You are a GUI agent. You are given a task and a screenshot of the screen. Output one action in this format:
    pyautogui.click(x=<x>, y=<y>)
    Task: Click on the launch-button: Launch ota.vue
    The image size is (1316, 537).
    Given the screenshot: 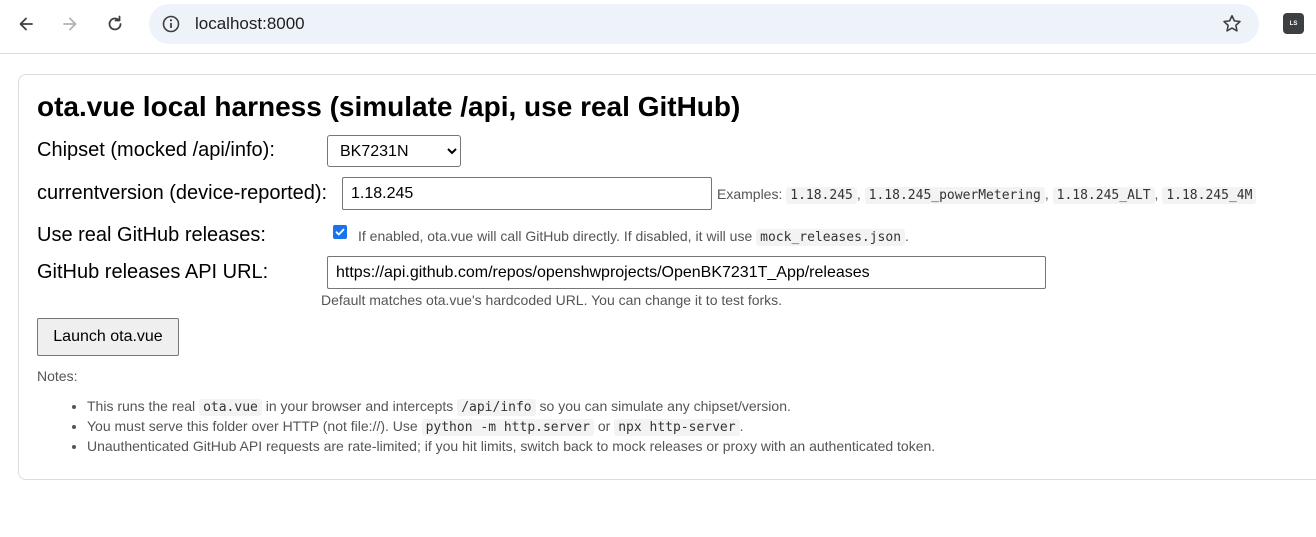 What is the action you would take?
    pyautogui.click(x=108, y=337)
    